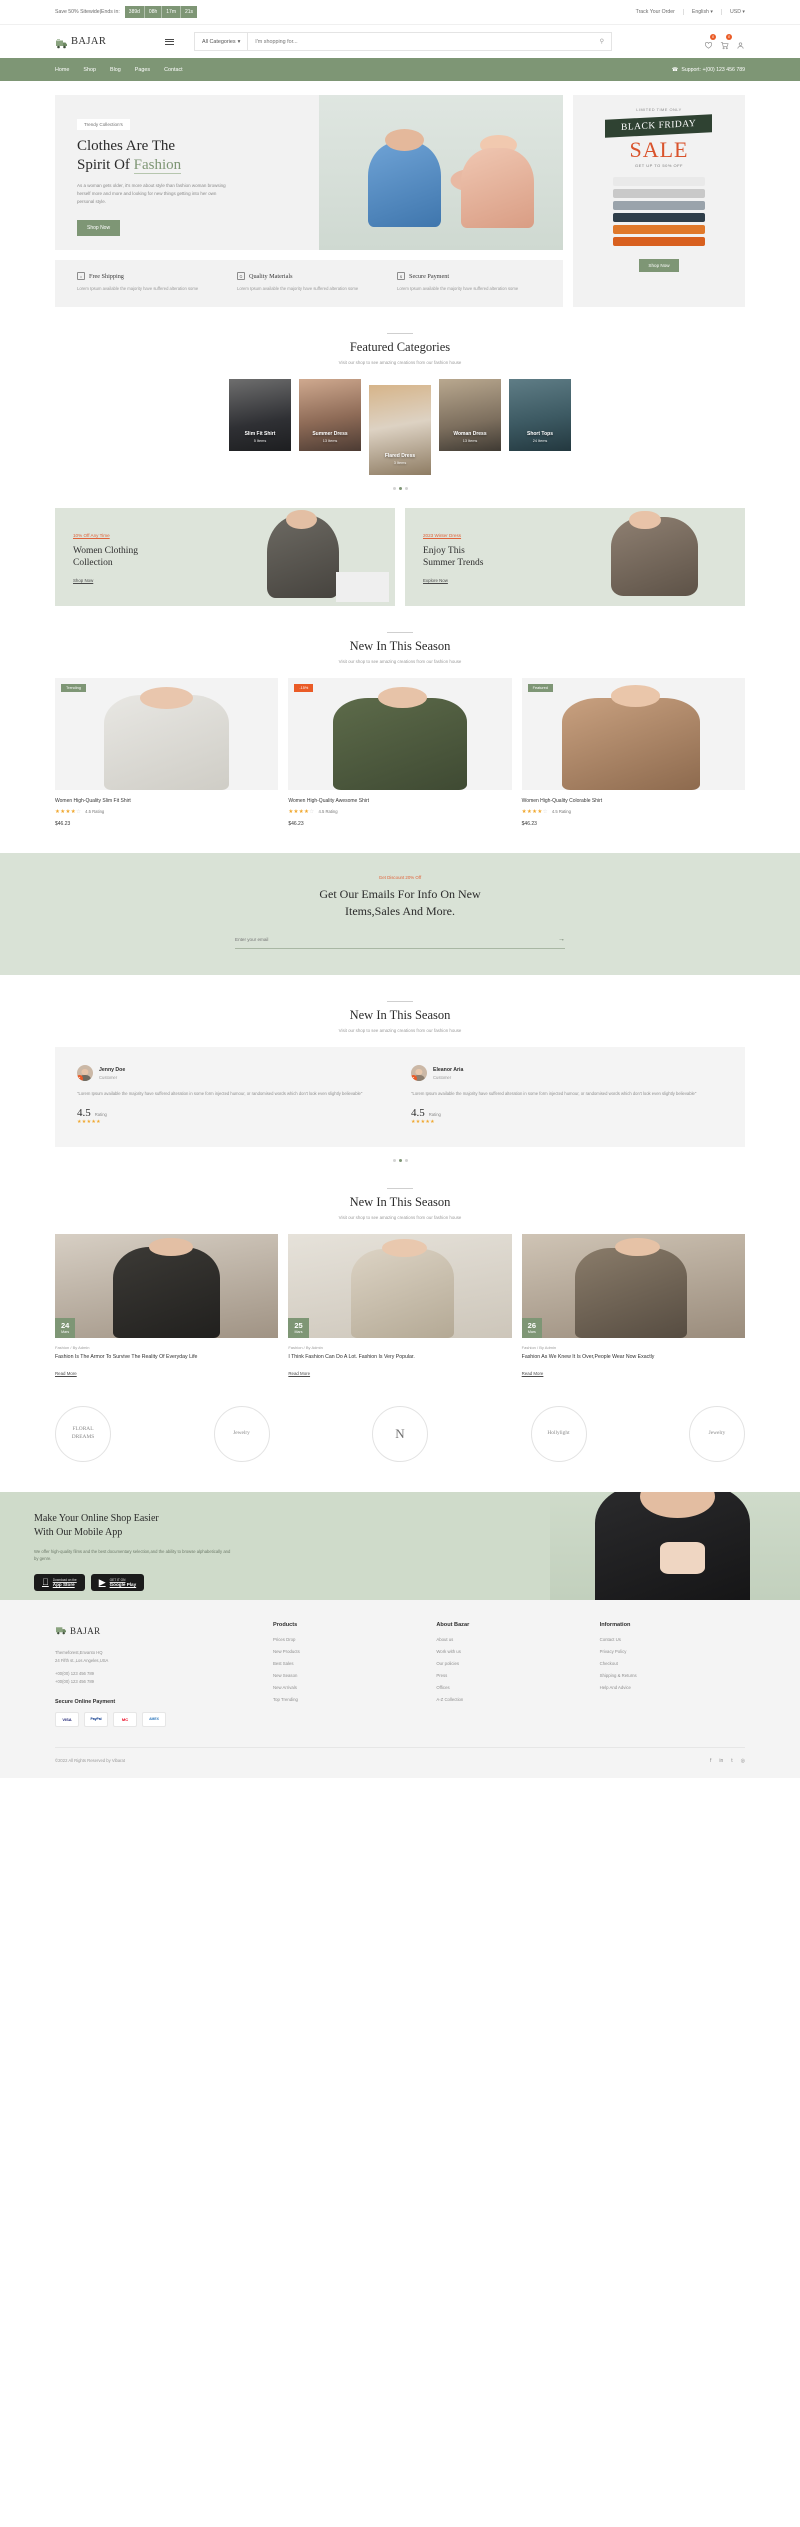  I want to click on menu-toggle-button, so click(169, 41).